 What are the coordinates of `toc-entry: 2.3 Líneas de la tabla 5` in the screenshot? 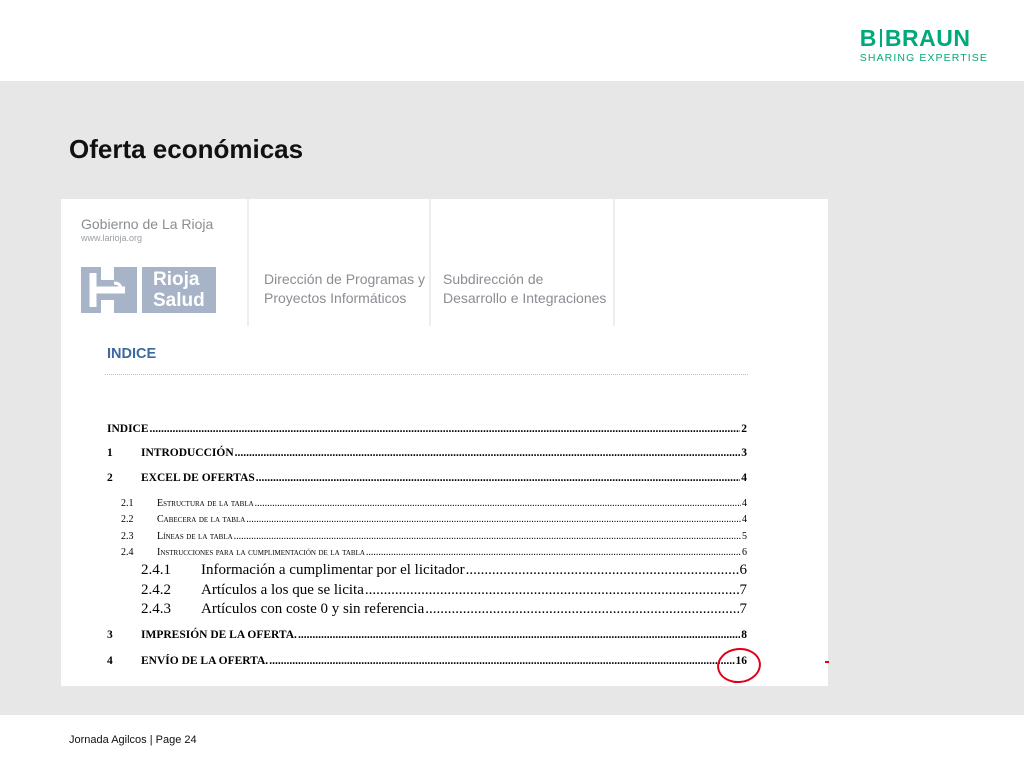 It's located at (427, 536).